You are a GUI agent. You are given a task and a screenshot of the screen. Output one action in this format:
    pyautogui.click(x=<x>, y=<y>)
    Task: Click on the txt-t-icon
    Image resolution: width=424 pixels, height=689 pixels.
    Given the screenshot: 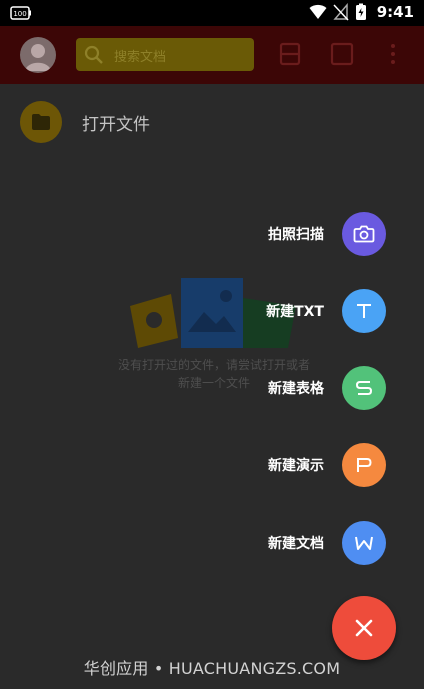 What is the action you would take?
    pyautogui.click(x=364, y=311)
    